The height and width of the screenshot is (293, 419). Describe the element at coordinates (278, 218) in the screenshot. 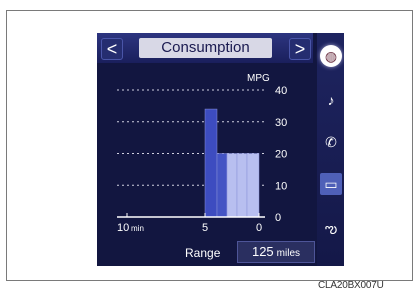

I see `y-tick-label: 0` at that location.